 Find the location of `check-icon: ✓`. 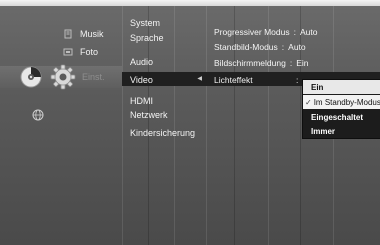

check-icon: ✓ is located at coordinates (308, 102).